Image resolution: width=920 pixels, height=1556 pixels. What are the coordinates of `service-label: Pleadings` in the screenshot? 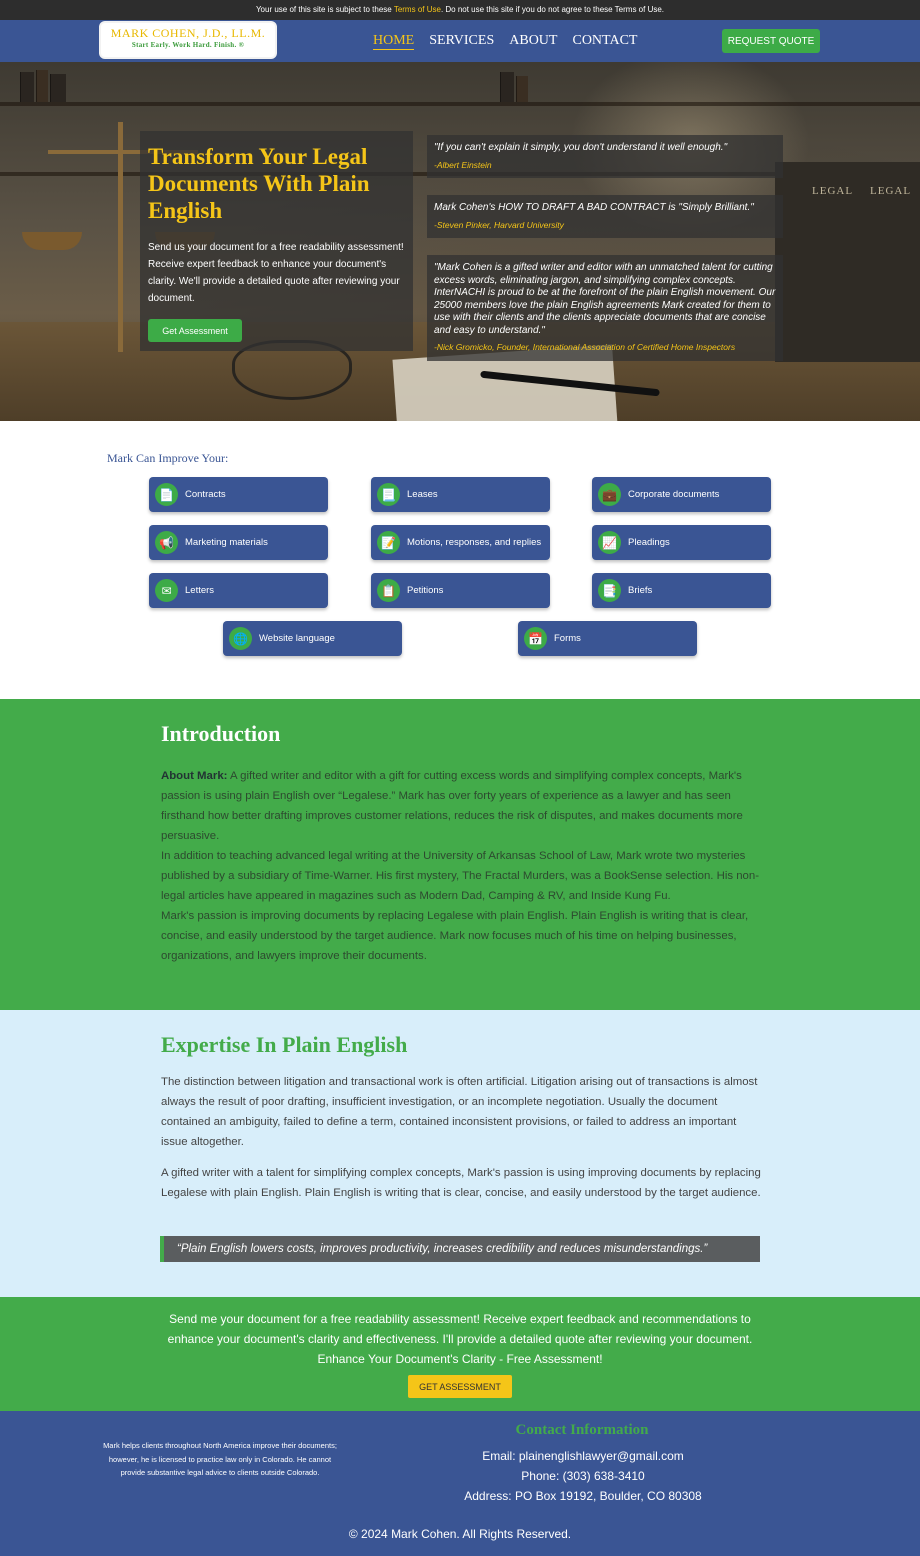 It's located at (649, 542).